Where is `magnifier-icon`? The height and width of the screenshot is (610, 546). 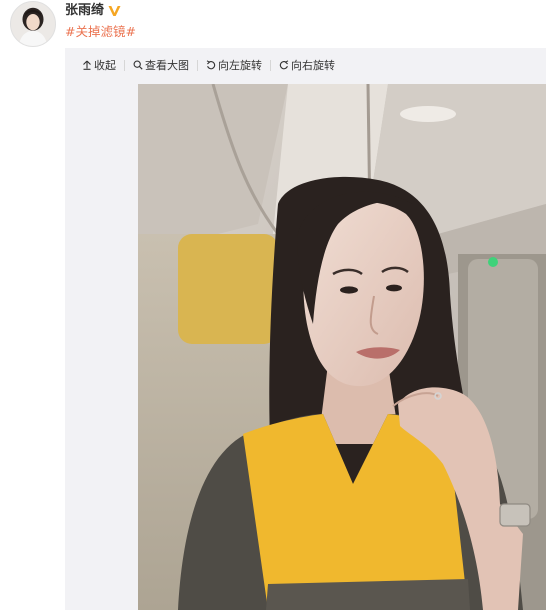
magnifier-icon is located at coordinates (138, 65).